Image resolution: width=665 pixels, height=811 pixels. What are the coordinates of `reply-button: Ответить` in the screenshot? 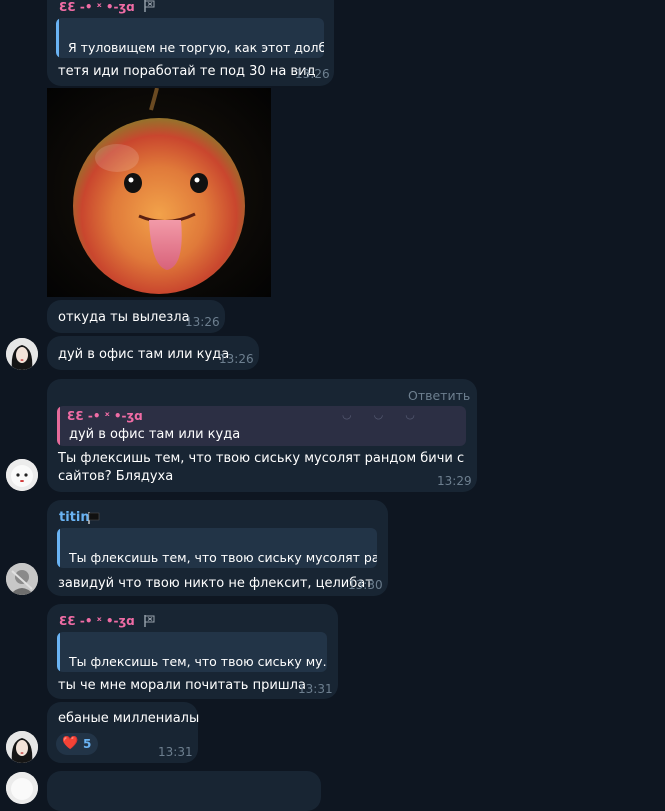 It's located at (439, 395).